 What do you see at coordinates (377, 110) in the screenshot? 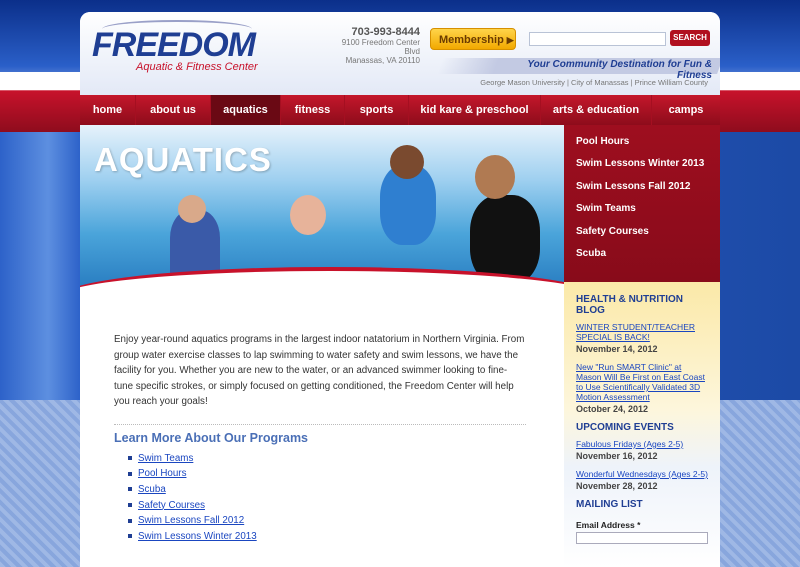
I see `nav-item-sports: sports` at bounding box center [377, 110].